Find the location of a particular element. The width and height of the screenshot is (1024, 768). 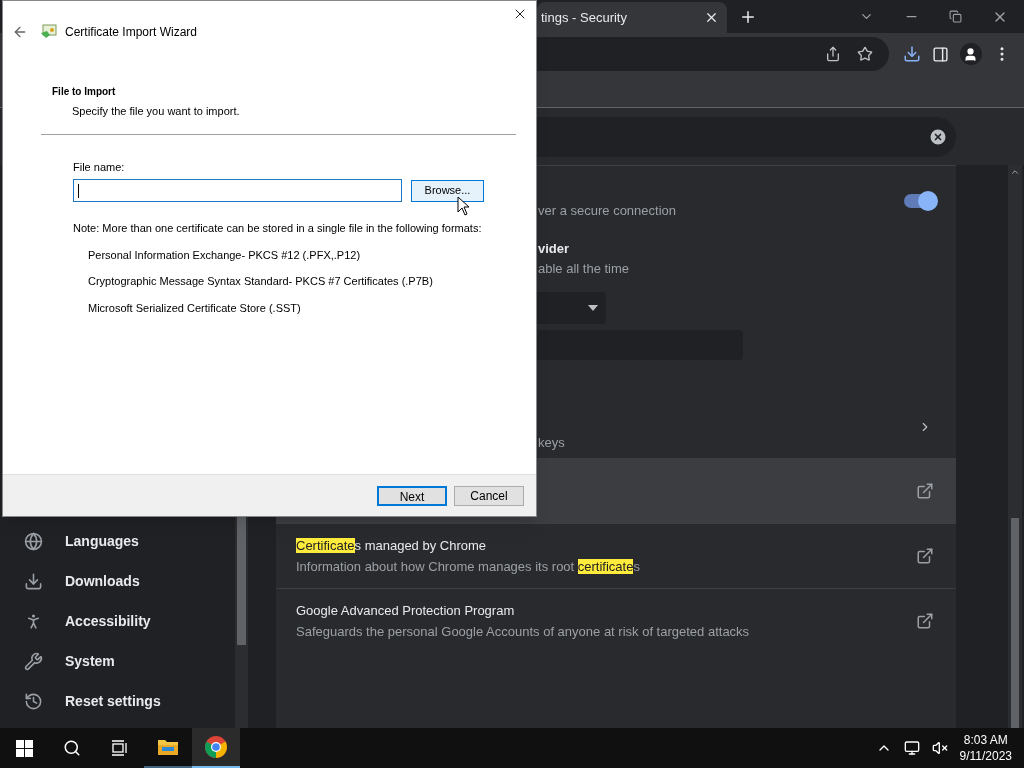

clock: 8:03 AM 9/11/2023 is located at coordinates (985, 748).